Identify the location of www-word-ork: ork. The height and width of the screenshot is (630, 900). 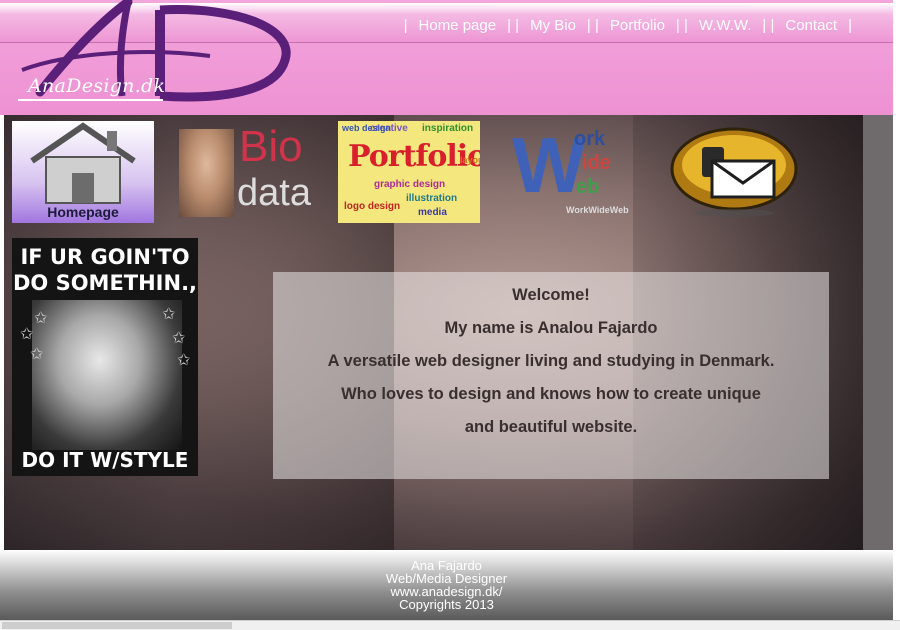
(590, 139).